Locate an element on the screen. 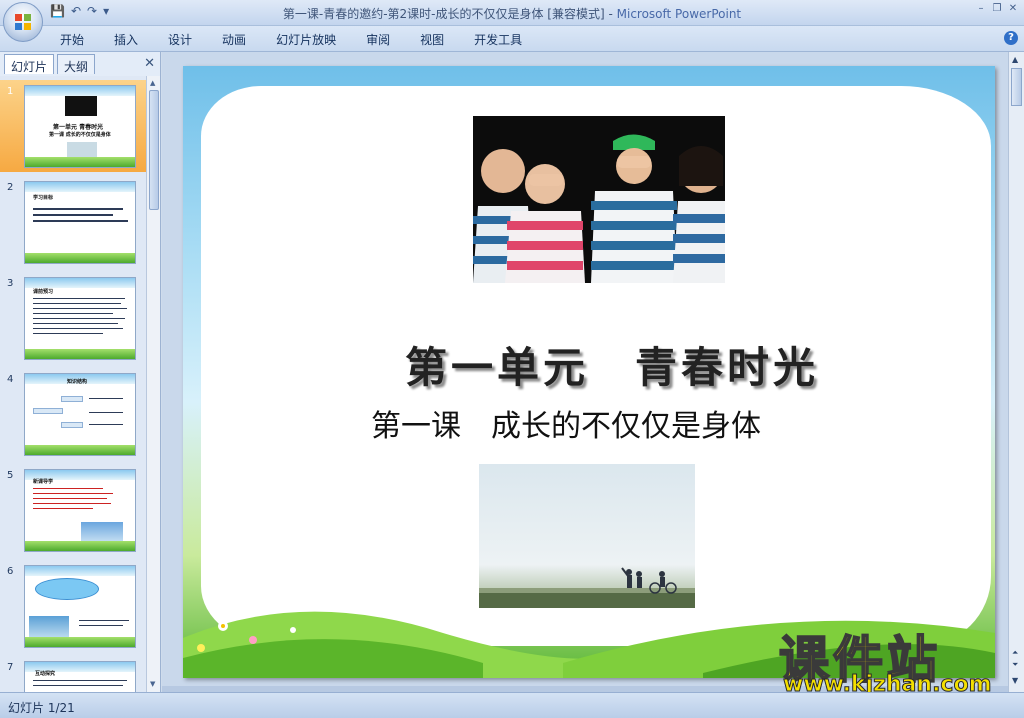  panel-tabs: 幻灯片 大纲 ✕ is located at coordinates (80, 64).